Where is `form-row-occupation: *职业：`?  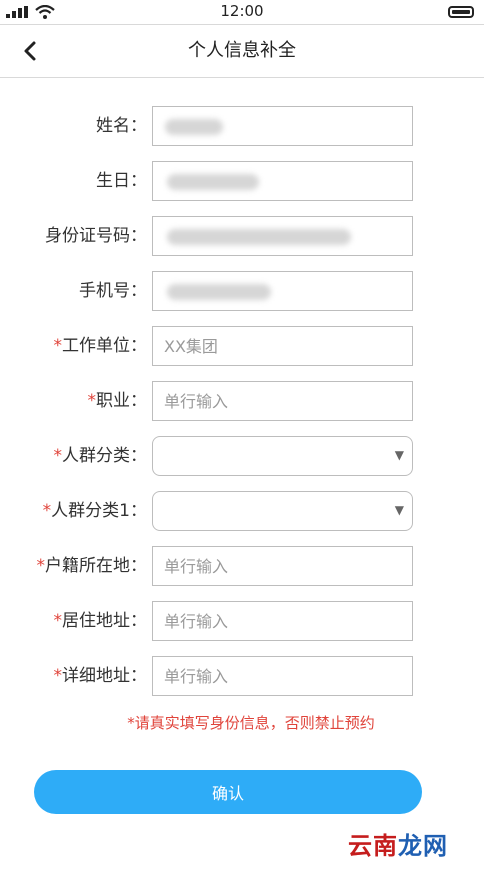 form-row-occupation: *职业： is located at coordinates (242, 401).